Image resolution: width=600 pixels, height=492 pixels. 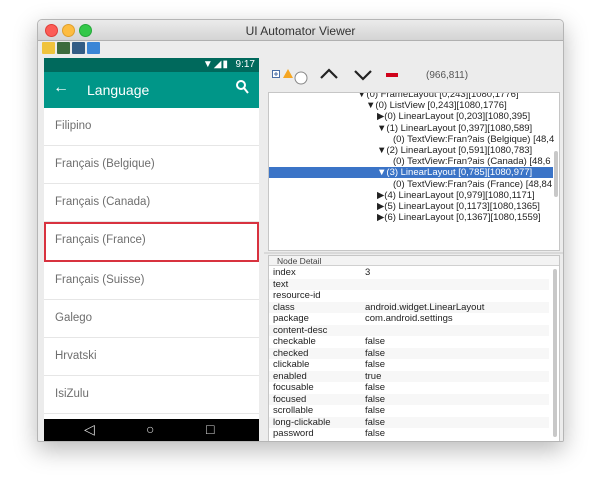 What do you see at coordinates (409, 410) in the screenshot?
I see `property-row: scrollable false` at bounding box center [409, 410].